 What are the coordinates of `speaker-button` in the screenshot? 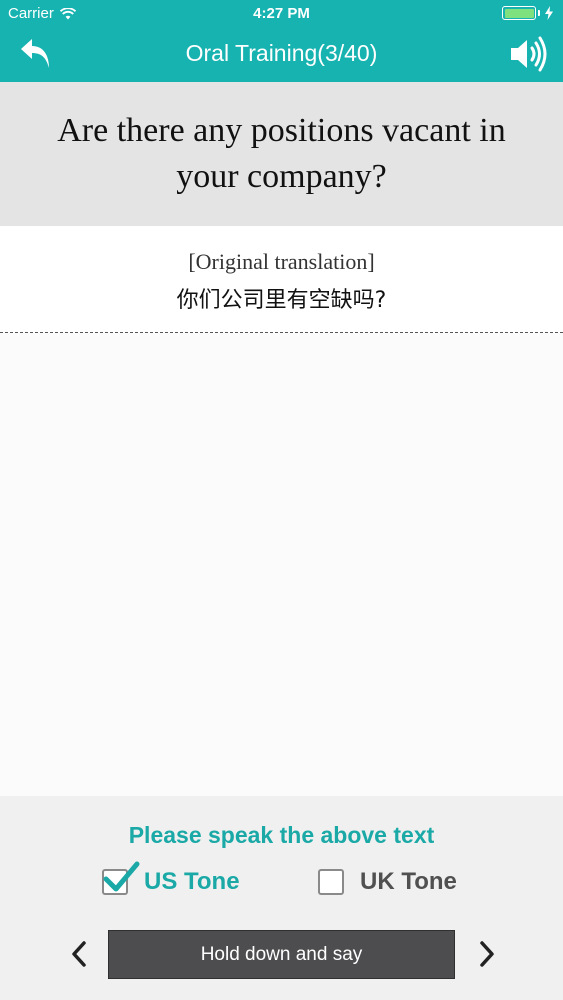 It's located at (529, 54).